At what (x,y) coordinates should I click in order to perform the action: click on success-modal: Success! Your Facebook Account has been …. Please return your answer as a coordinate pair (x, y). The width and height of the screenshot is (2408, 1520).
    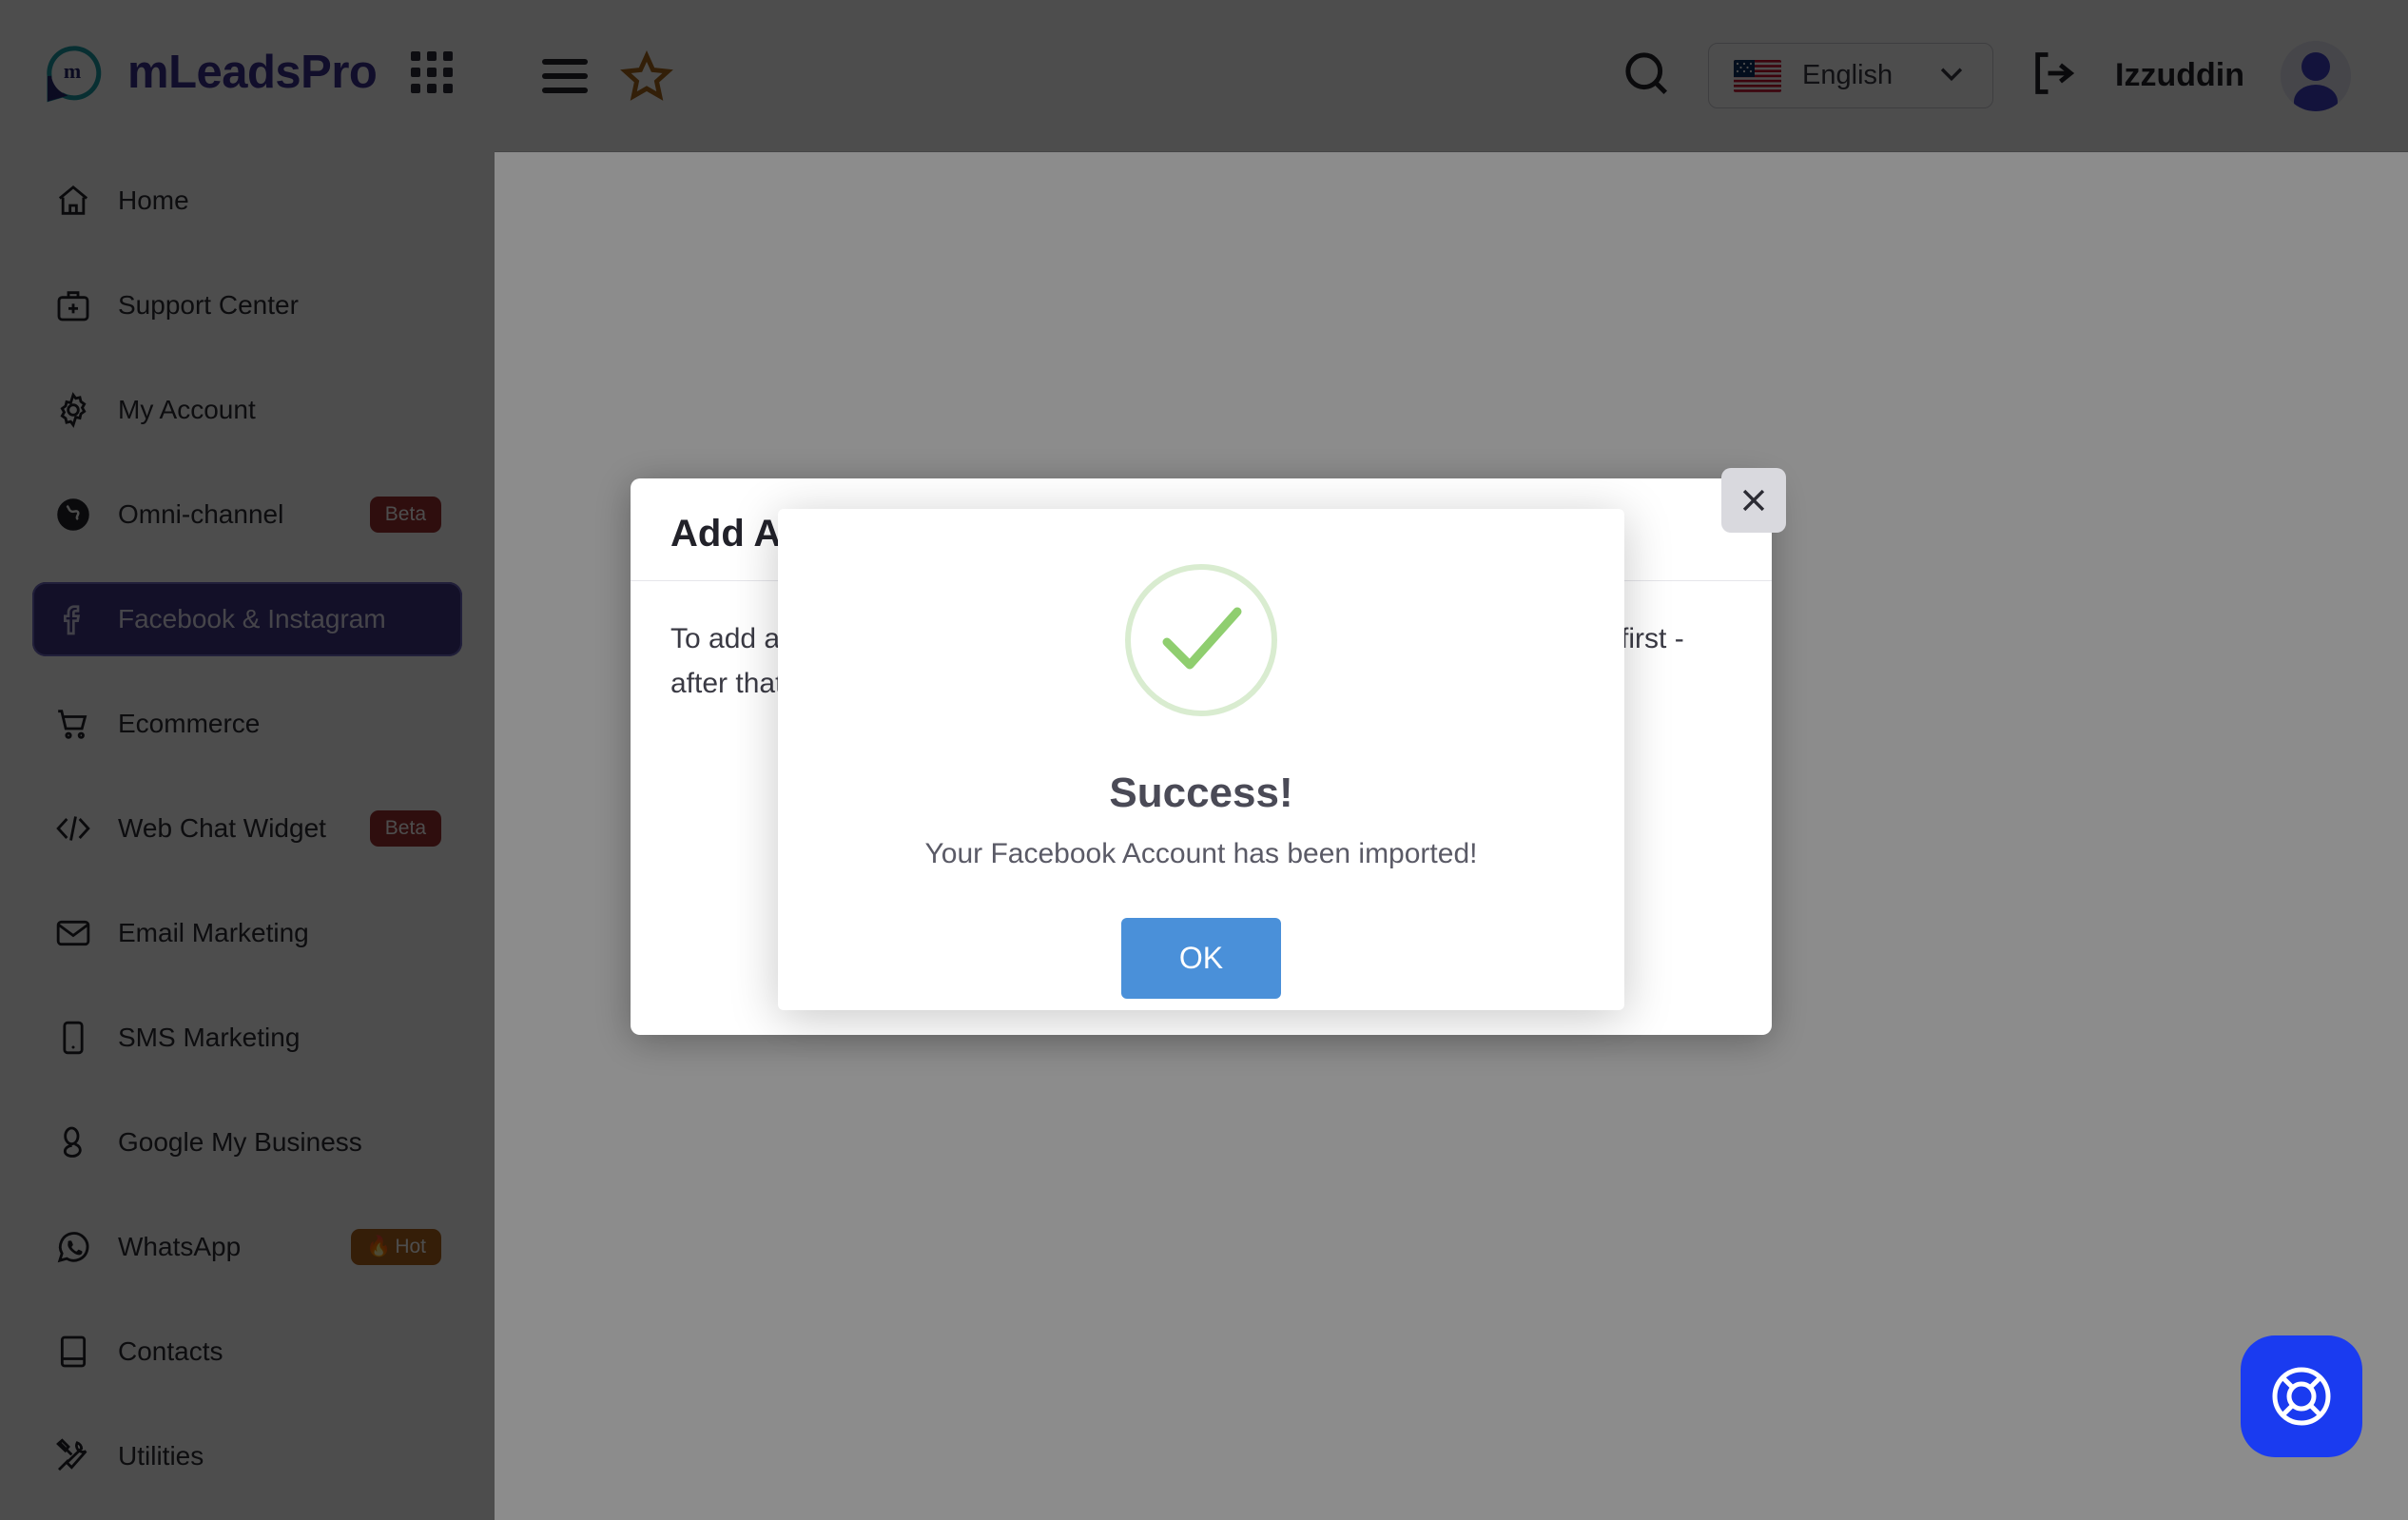
    Looking at the image, I should click on (1201, 760).